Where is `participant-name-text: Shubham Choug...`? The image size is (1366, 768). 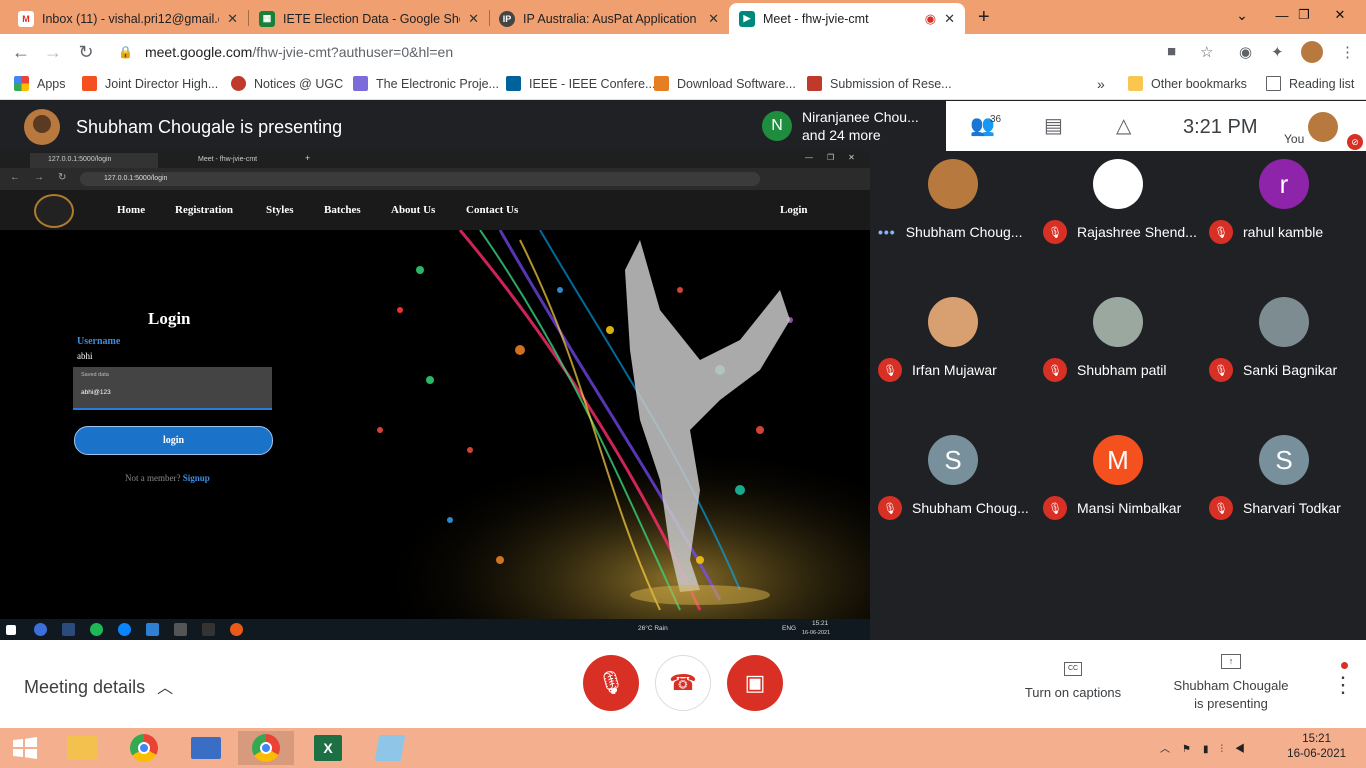
participant-name-text: Shubham Choug... is located at coordinates (970, 508).